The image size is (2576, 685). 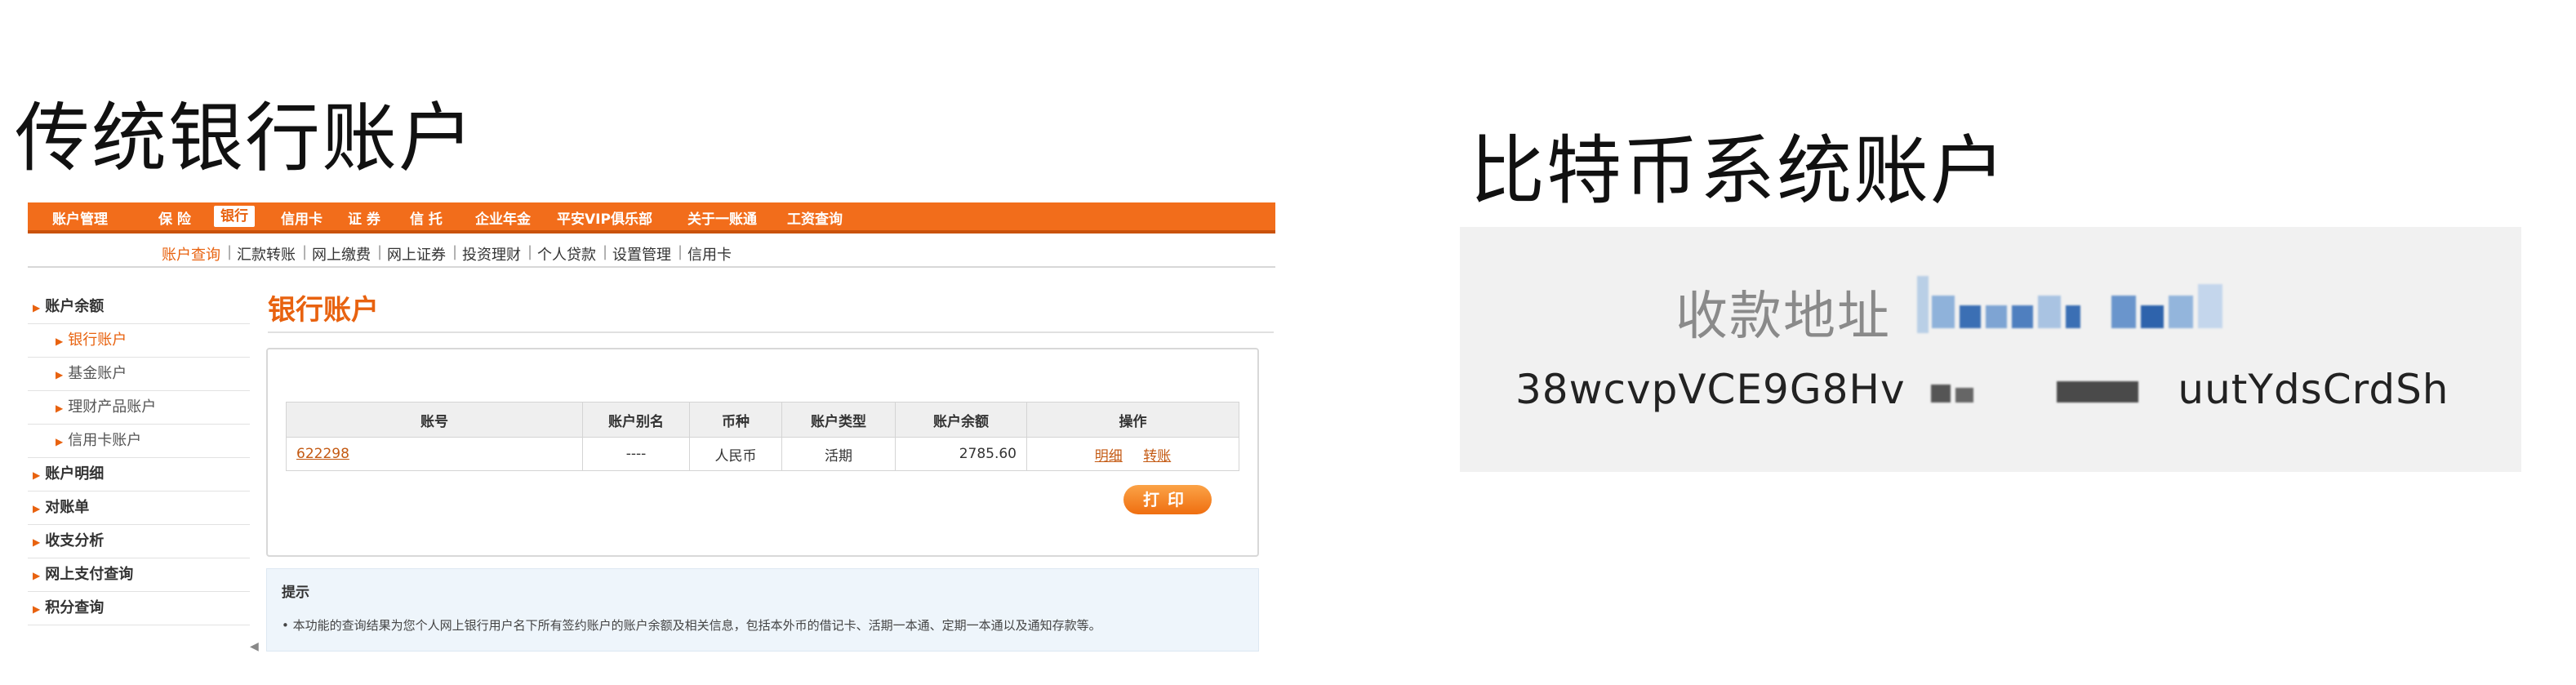 What do you see at coordinates (566, 254) in the screenshot?
I see `subnav-item: 个人贷款` at bounding box center [566, 254].